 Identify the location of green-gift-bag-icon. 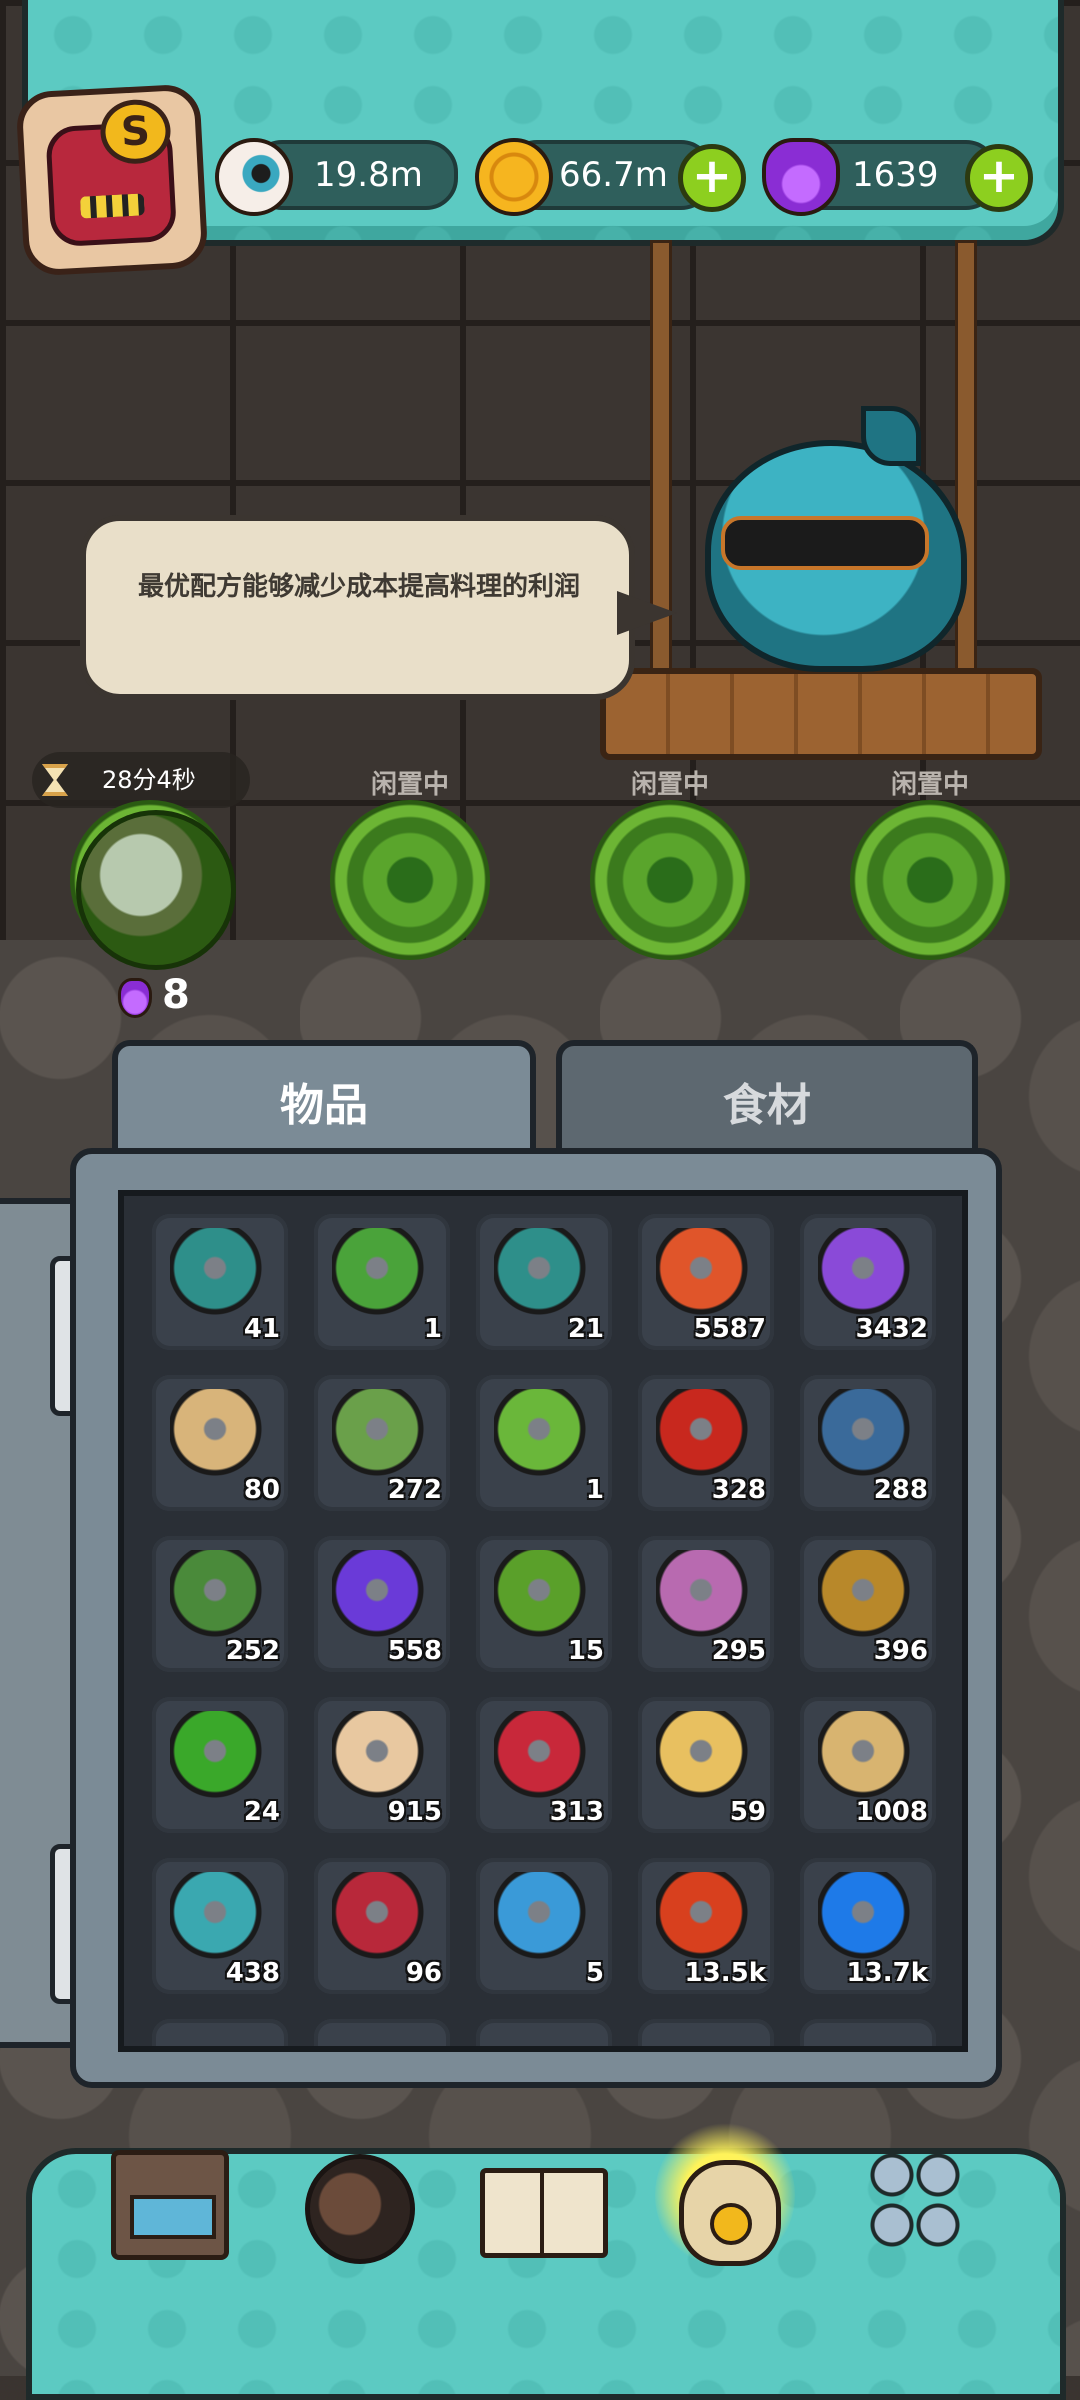
(544, 1439).